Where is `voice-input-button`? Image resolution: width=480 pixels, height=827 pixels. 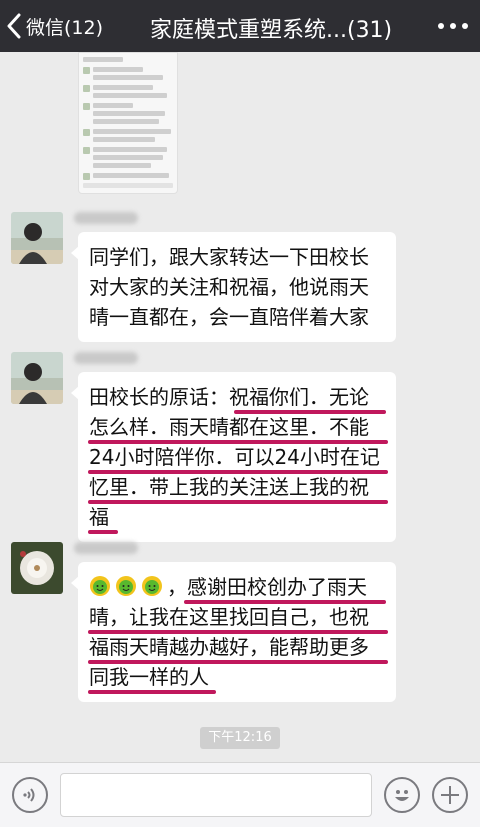
voice-input-button is located at coordinates (30, 795).